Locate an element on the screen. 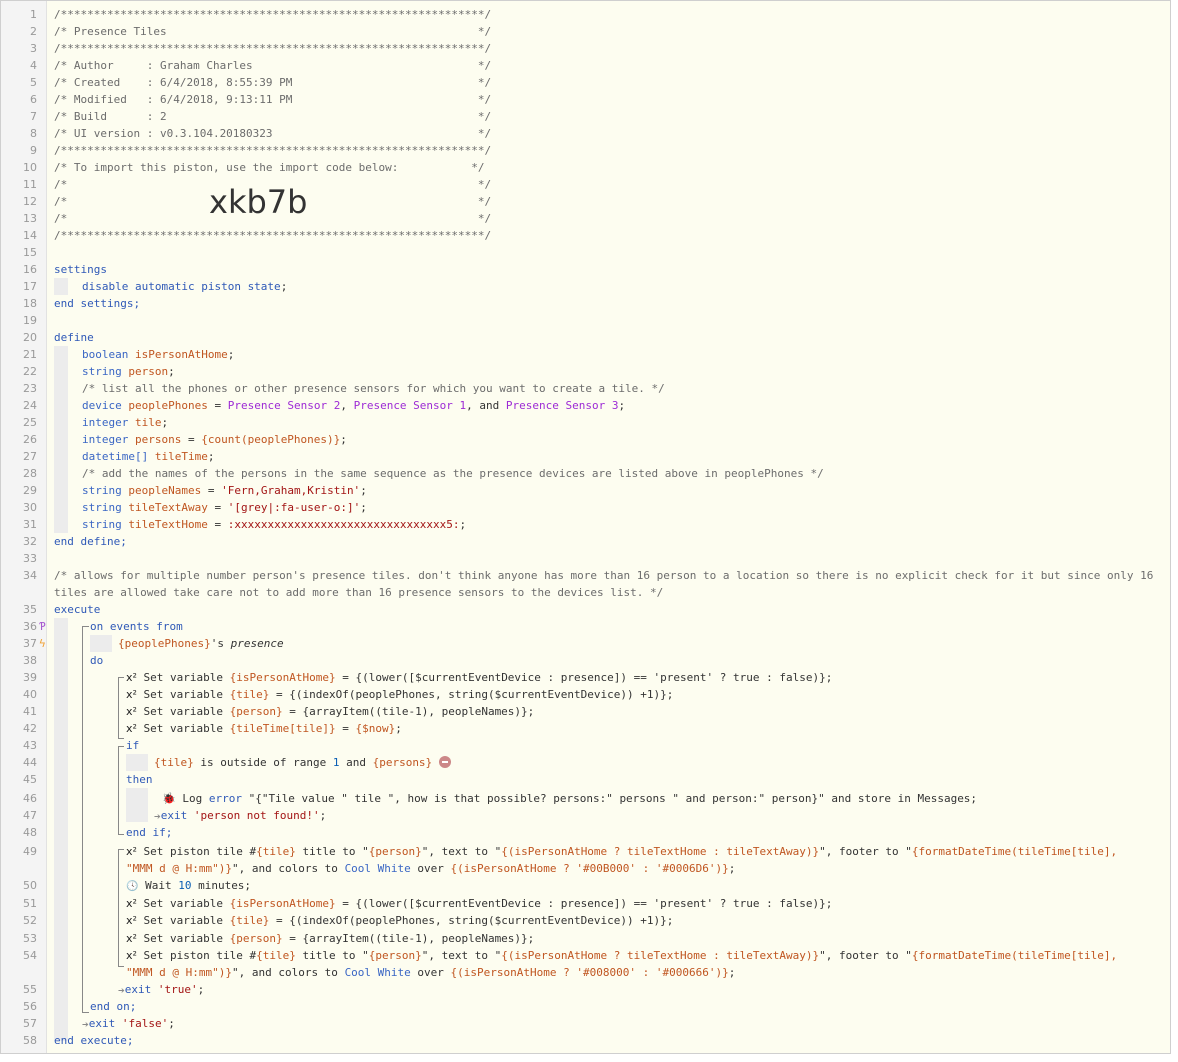 The image size is (1178, 1062). line-number: 51 is located at coordinates (30, 903).